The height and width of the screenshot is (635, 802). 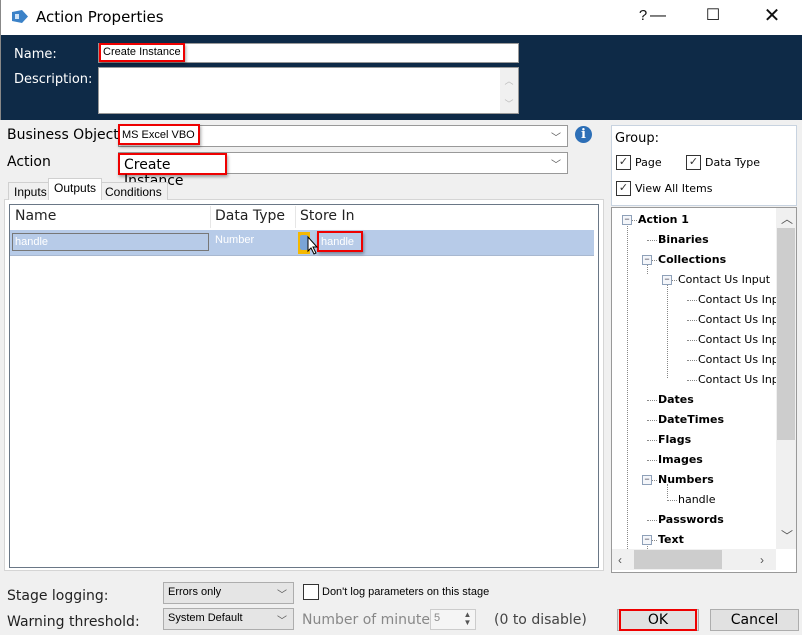 What do you see at coordinates (680, 459) in the screenshot?
I see `tree-item: Images` at bounding box center [680, 459].